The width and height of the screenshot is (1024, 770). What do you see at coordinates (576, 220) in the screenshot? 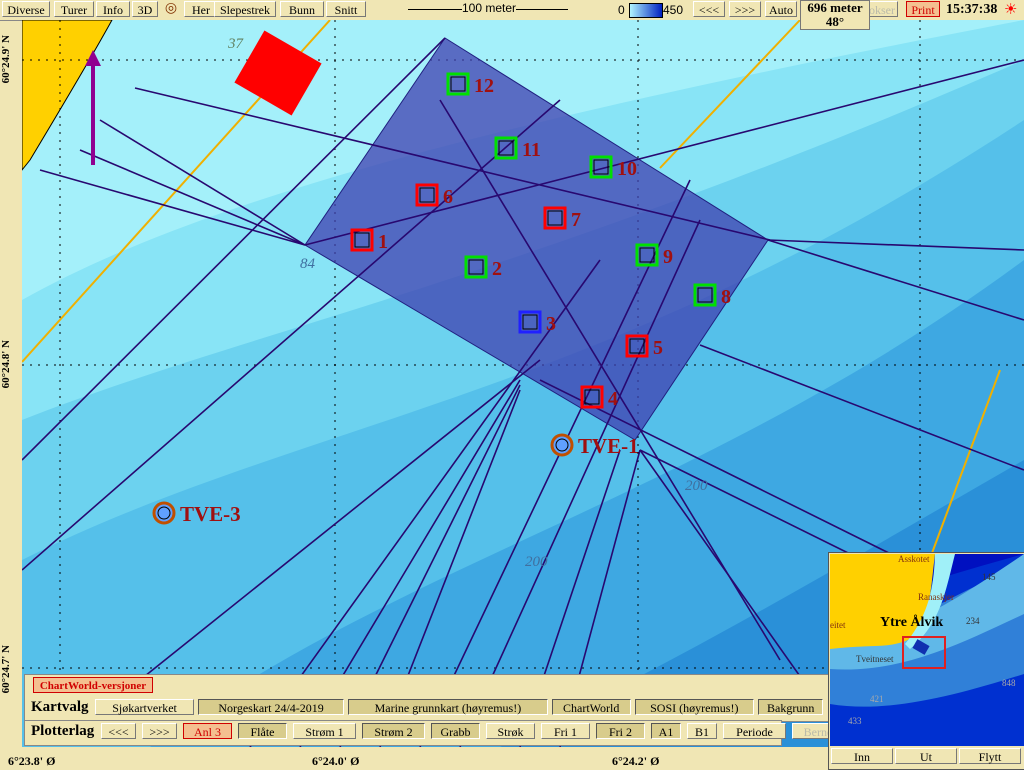
I see `station-label: 7` at bounding box center [576, 220].